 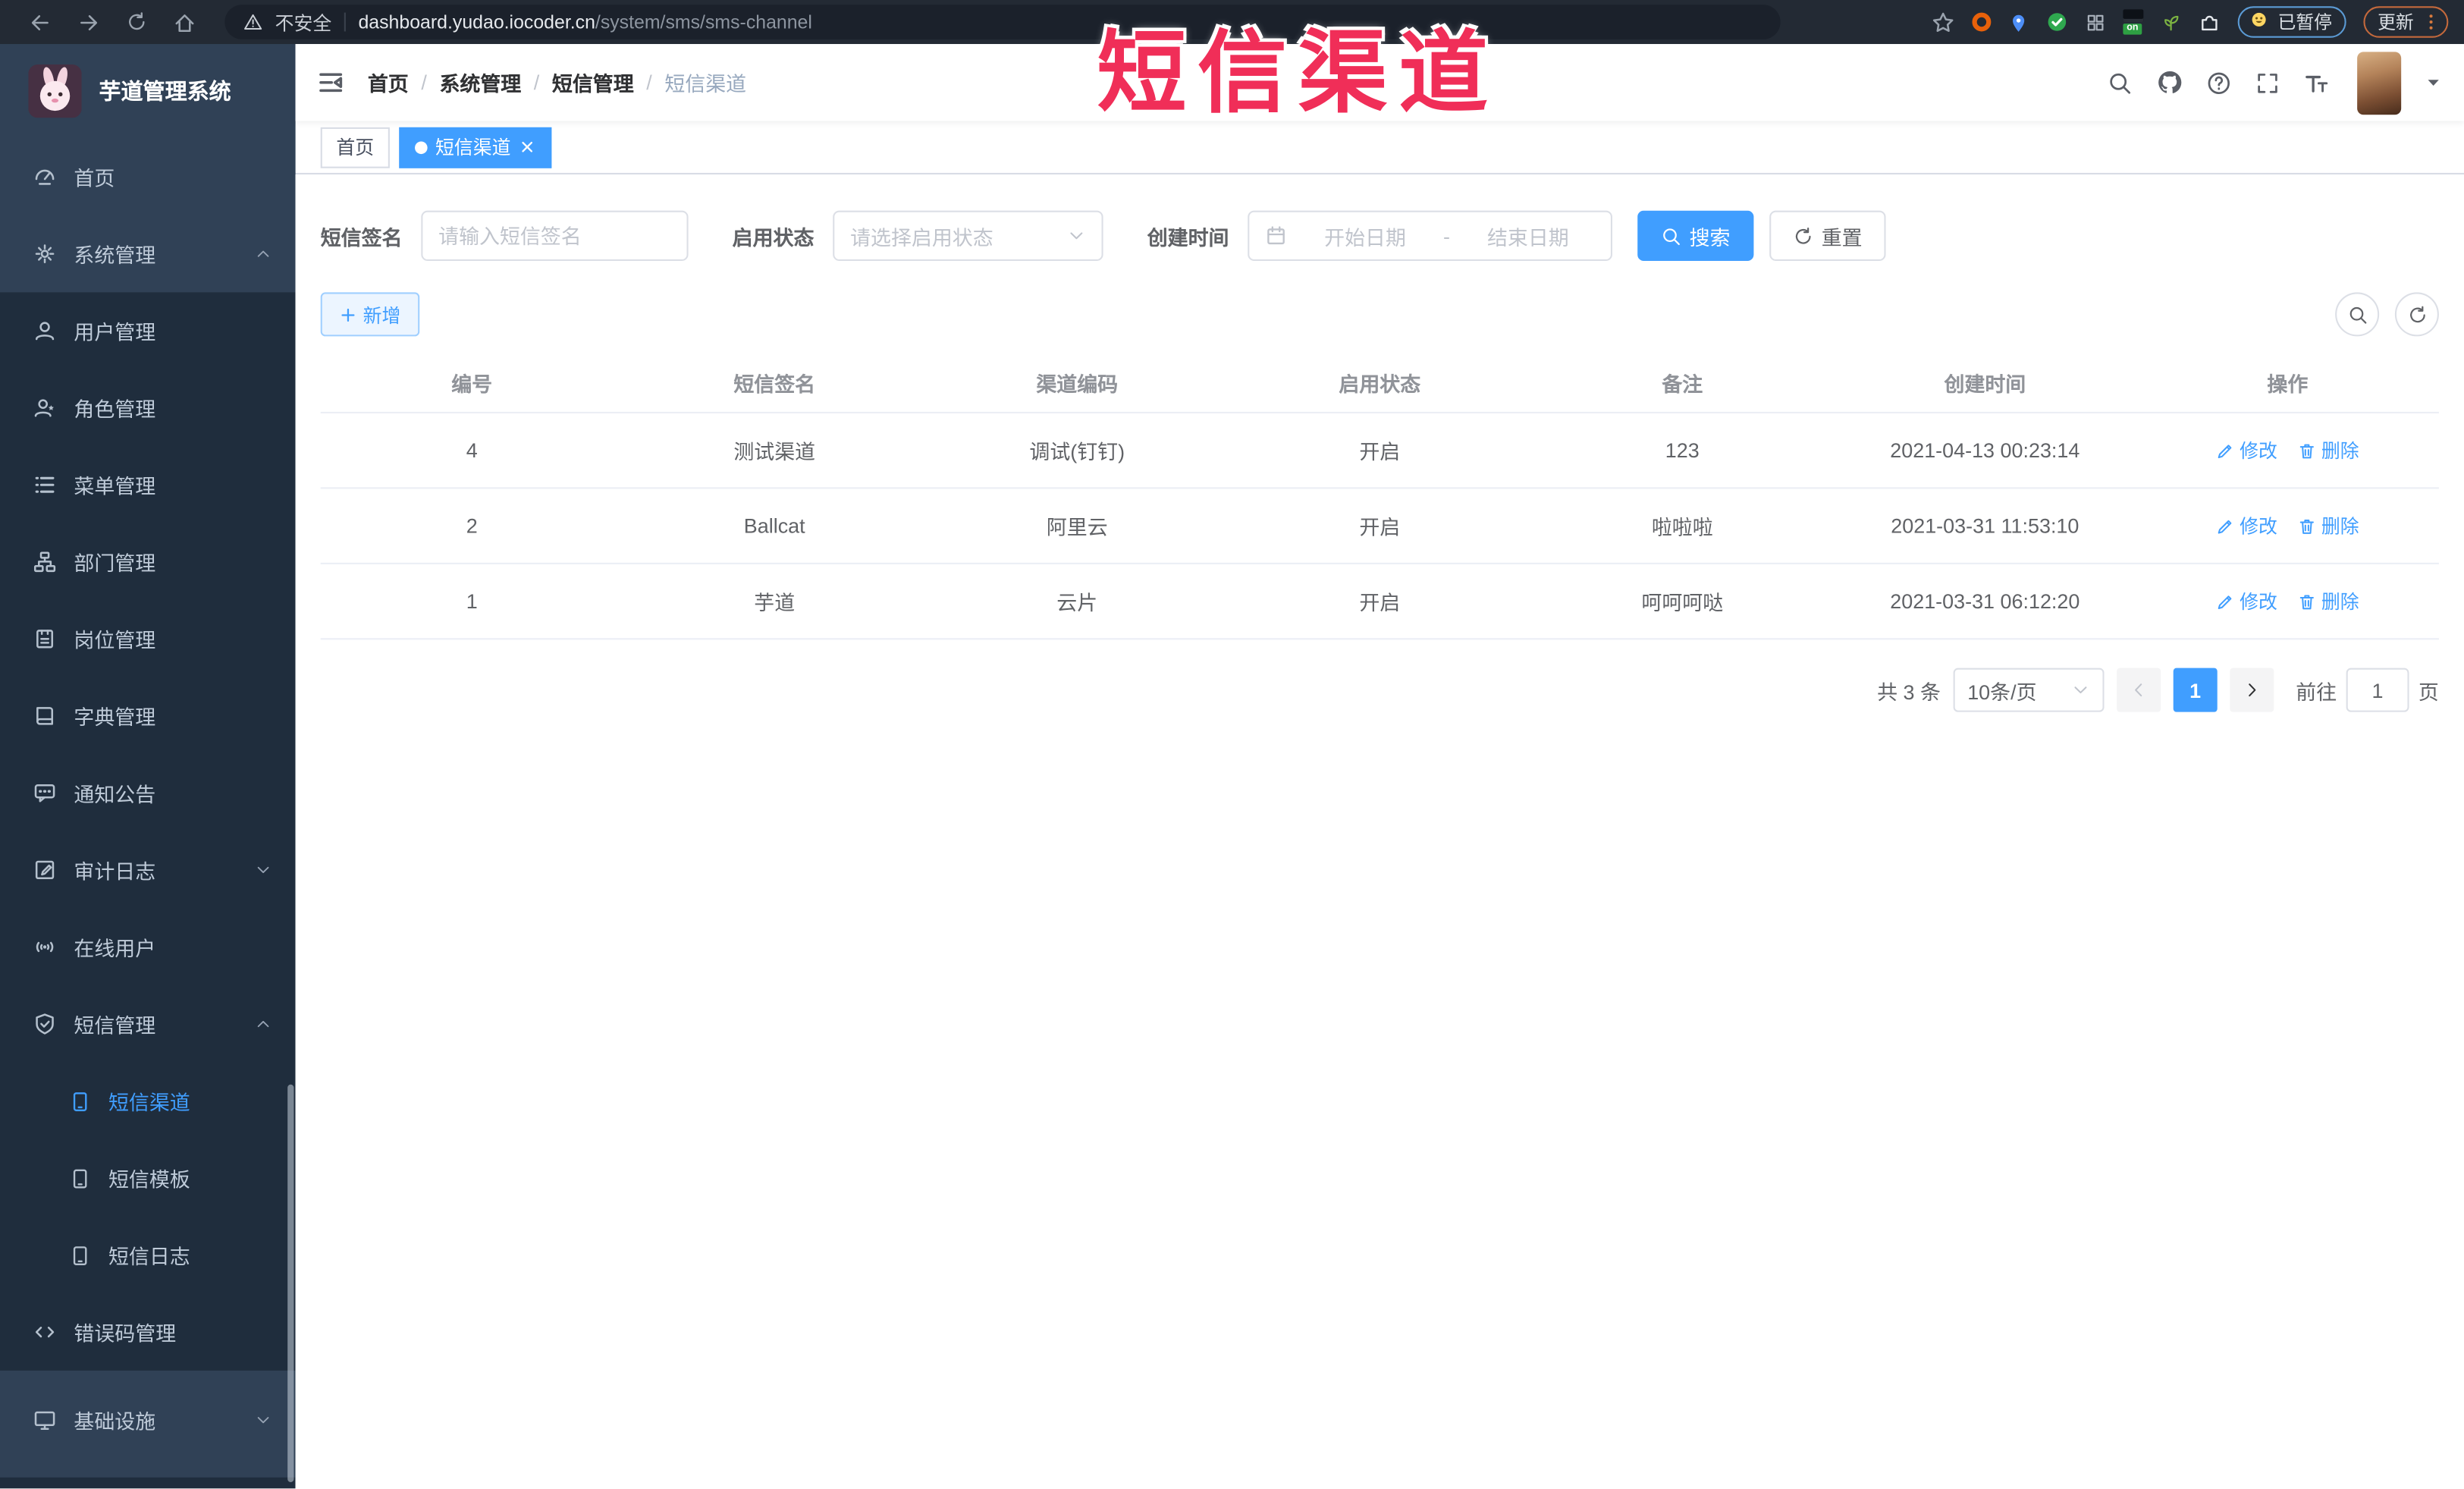 I want to click on tab-sms-channel: 短信渠道, so click(x=476, y=147).